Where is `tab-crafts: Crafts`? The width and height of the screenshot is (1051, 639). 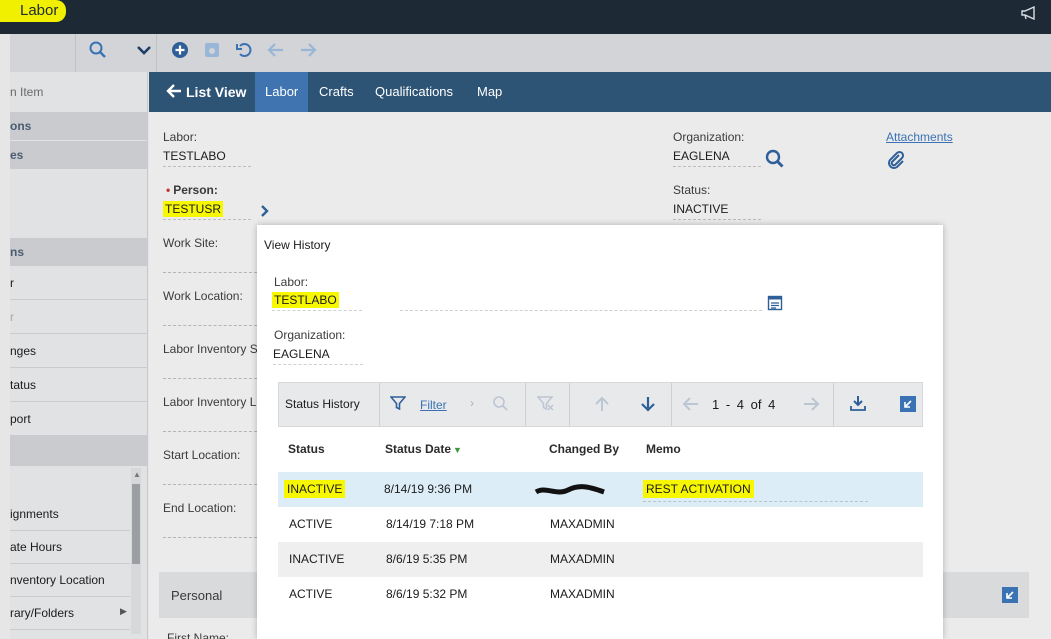 tab-crafts: Crafts is located at coordinates (336, 92).